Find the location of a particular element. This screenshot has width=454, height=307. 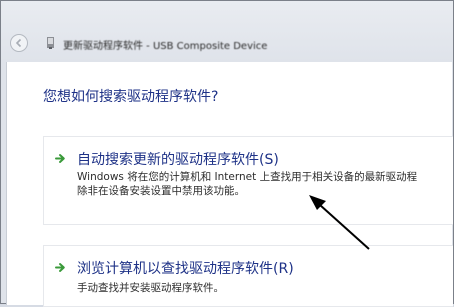

annotation-arrow-icon is located at coordinates (339, 222).